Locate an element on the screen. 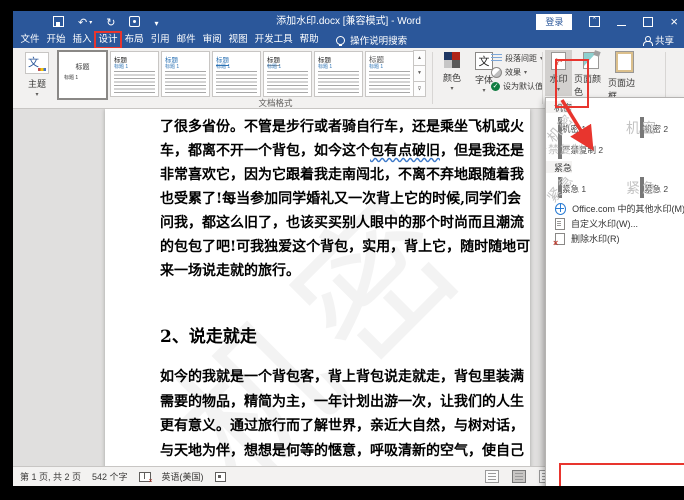 The width and height of the screenshot is (684, 500). document-text-line: 来一场说走就的旅行。 is located at coordinates (230, 271).